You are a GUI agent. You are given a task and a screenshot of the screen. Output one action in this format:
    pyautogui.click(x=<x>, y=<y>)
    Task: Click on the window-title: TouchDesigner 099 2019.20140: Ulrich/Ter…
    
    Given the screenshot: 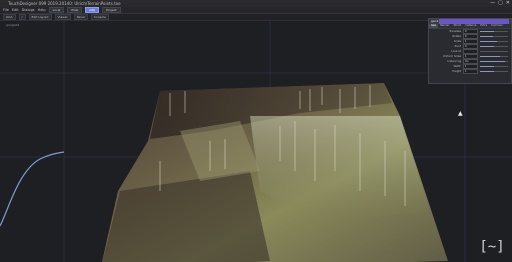 What is the action you would take?
    pyautogui.click(x=64, y=3)
    